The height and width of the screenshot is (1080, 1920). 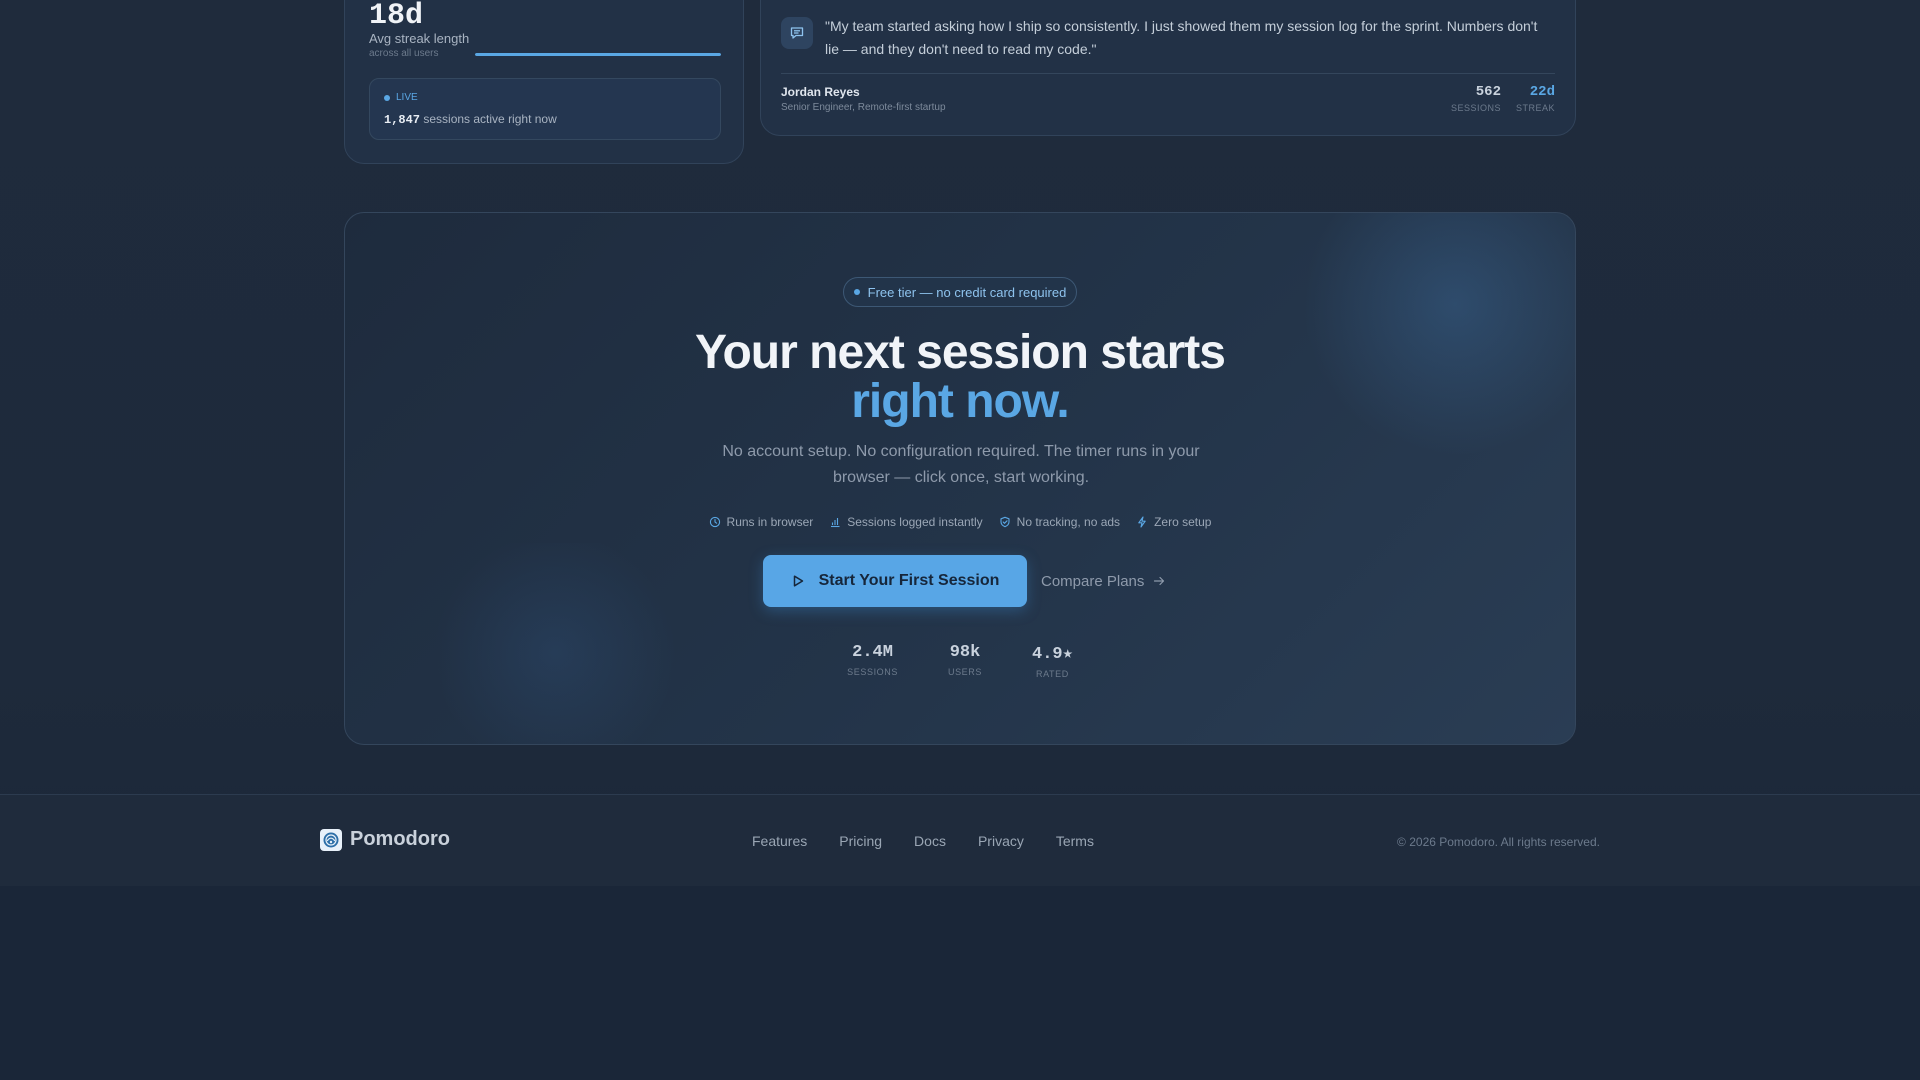 What do you see at coordinates (404, 53) in the screenshot?
I see `avg-streak-sublabel: across all users` at bounding box center [404, 53].